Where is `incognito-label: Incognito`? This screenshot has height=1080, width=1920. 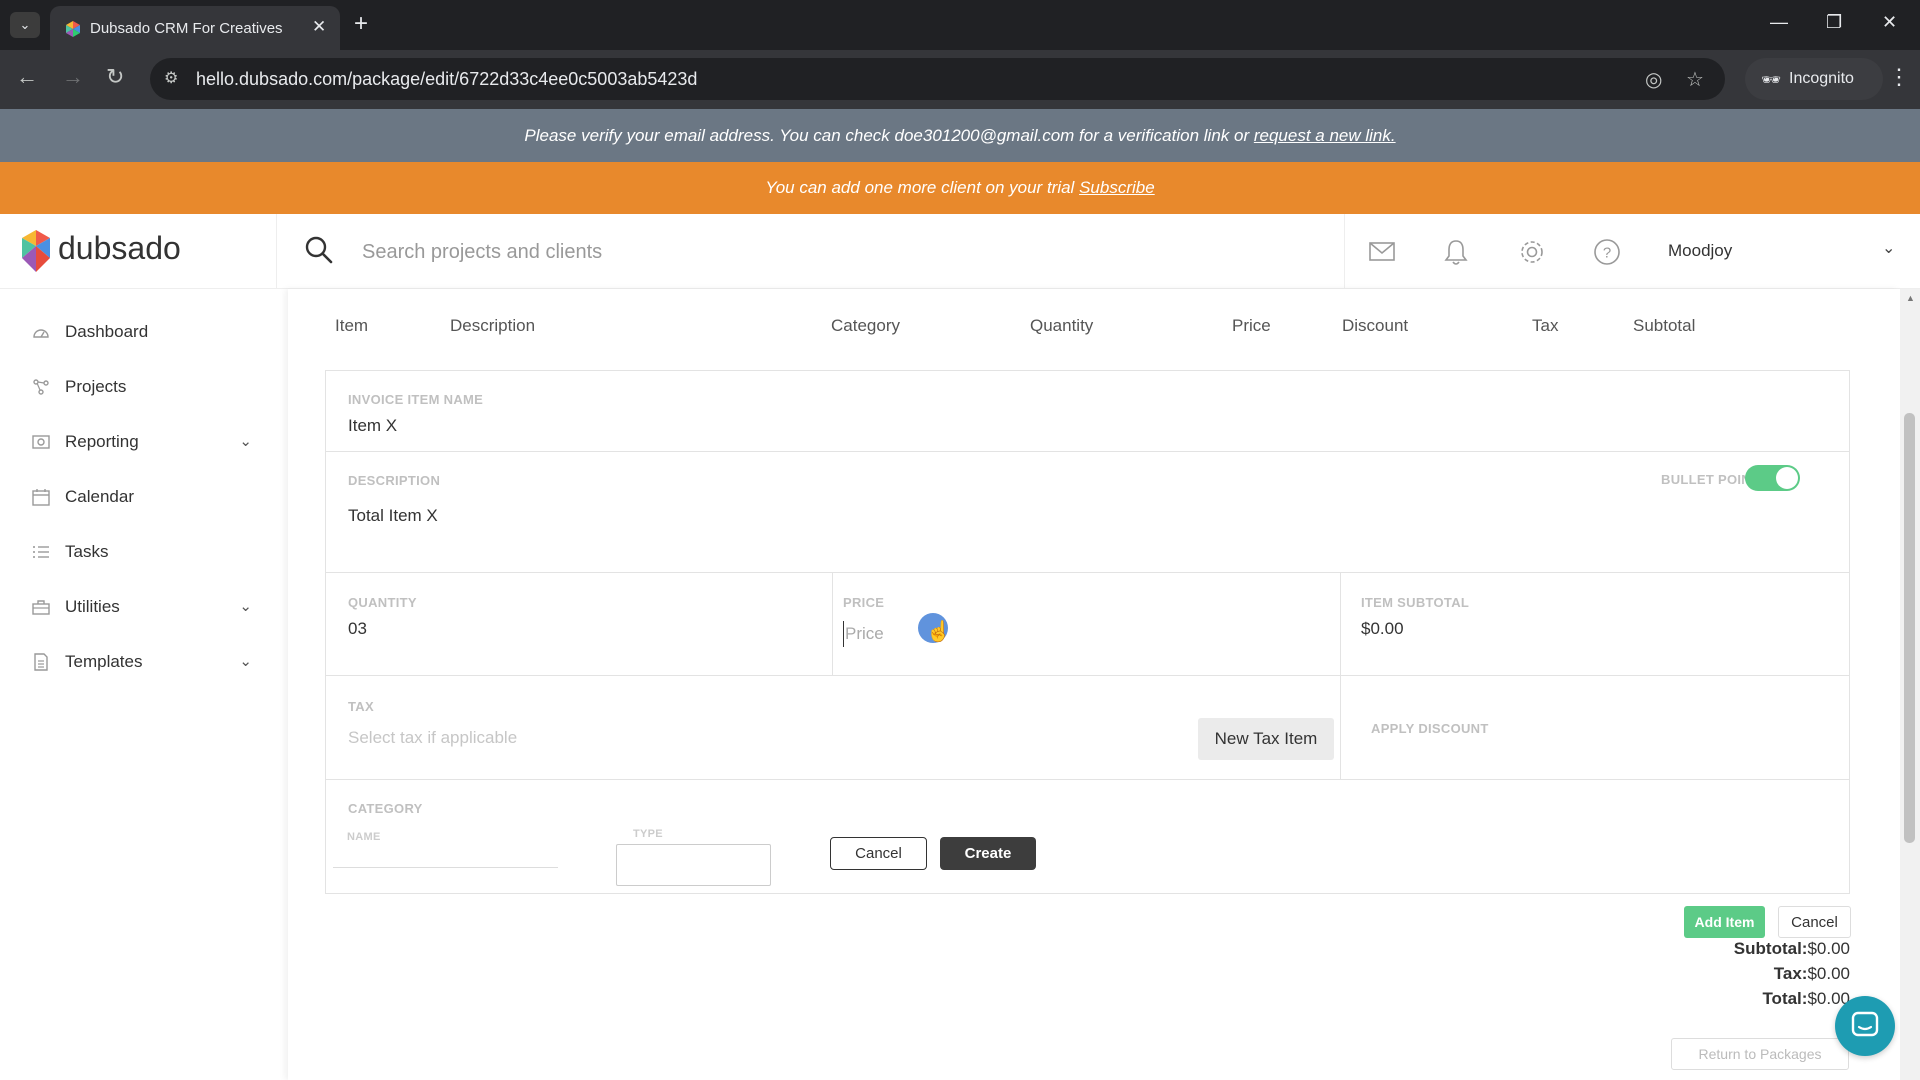 incognito-label: Incognito is located at coordinates (1821, 78).